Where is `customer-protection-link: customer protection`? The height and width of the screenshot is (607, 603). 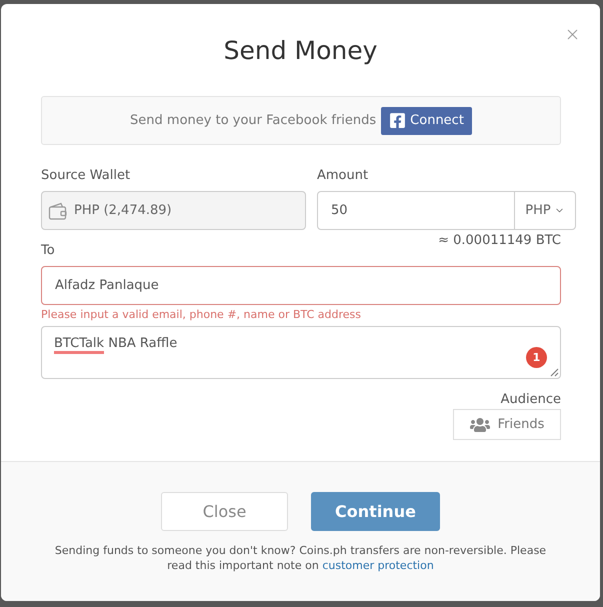
customer-protection-link: customer protection is located at coordinates (378, 565).